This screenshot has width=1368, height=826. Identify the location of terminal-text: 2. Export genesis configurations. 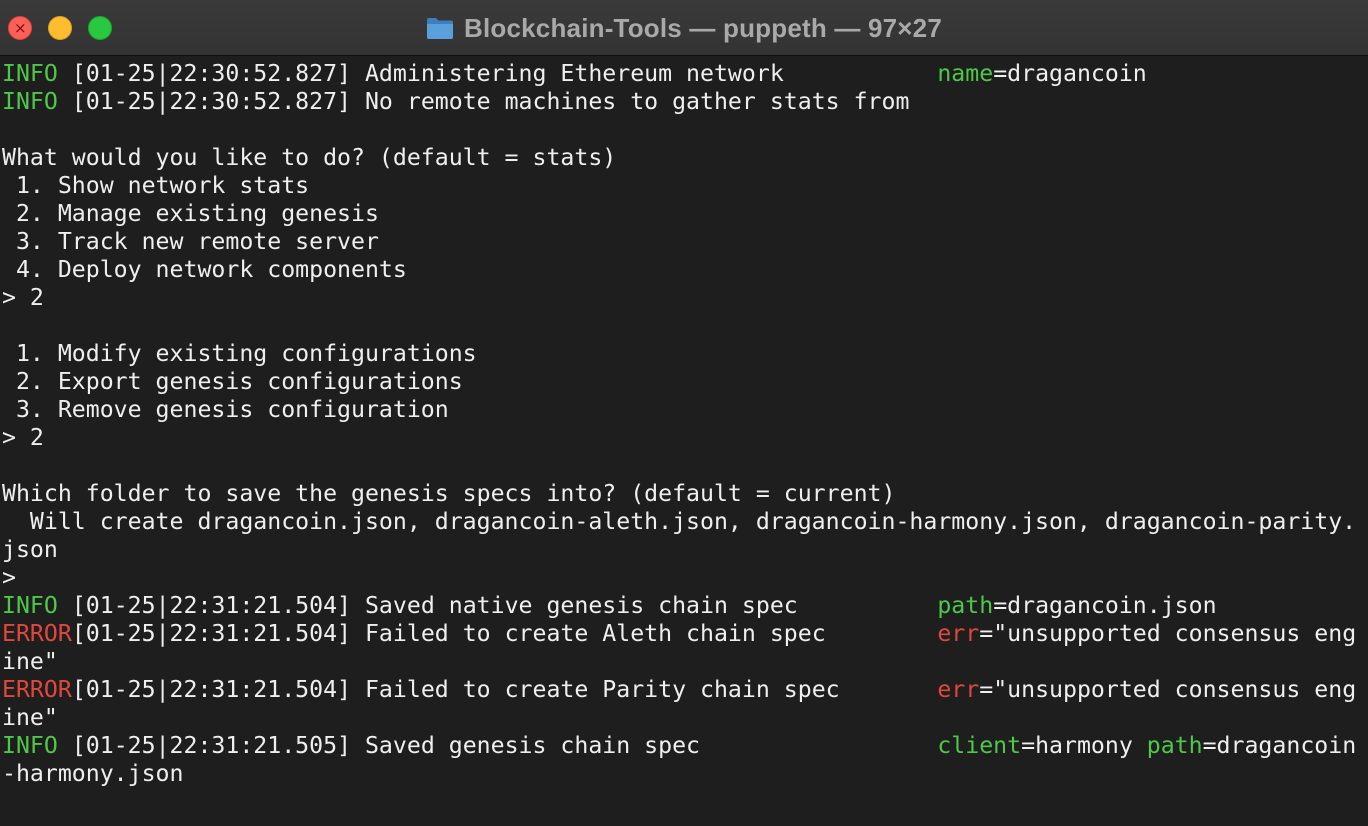
(232, 381).